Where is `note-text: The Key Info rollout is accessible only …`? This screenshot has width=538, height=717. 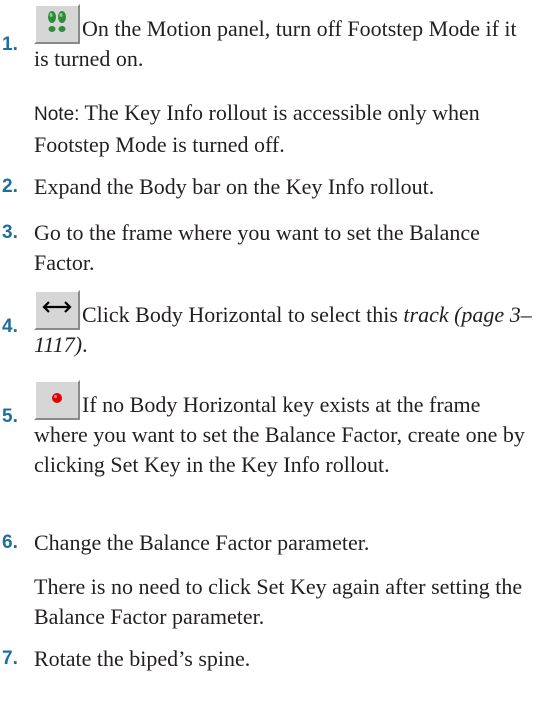 note-text: The Key Info rollout is accessible only … is located at coordinates (257, 128).